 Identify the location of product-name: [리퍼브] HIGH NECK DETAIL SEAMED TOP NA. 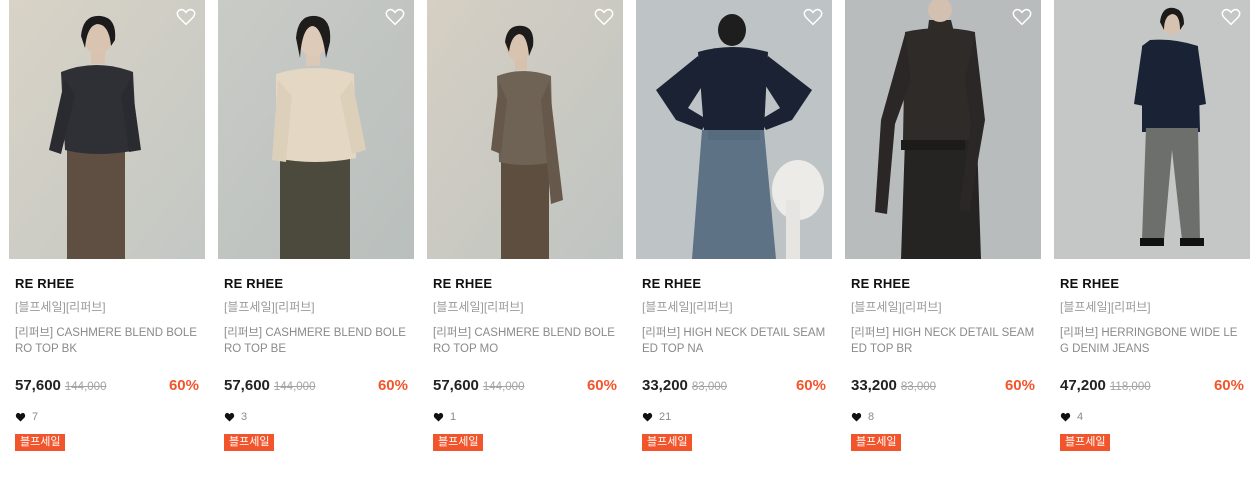
(734, 341).